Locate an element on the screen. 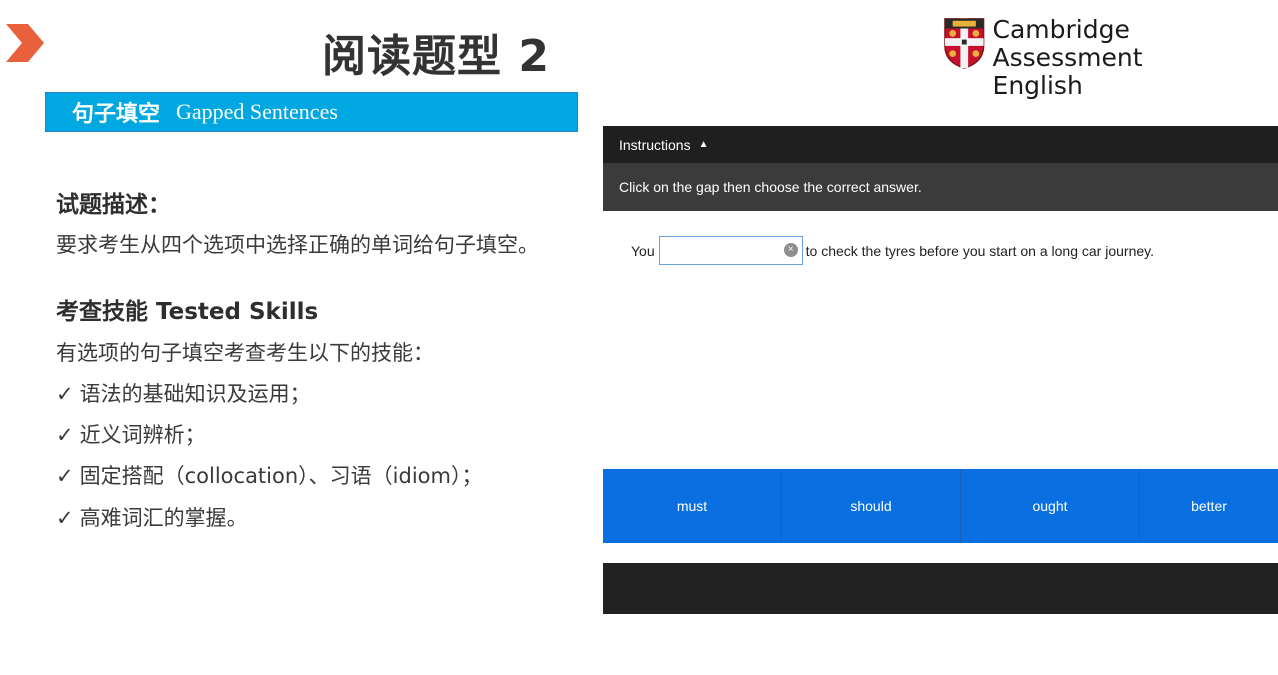 Image resolution: width=1278 pixels, height=675 pixels. skill-item: ✓ 固定搭配（collocation）、习语（idiom）； is located at coordinates (269, 475).